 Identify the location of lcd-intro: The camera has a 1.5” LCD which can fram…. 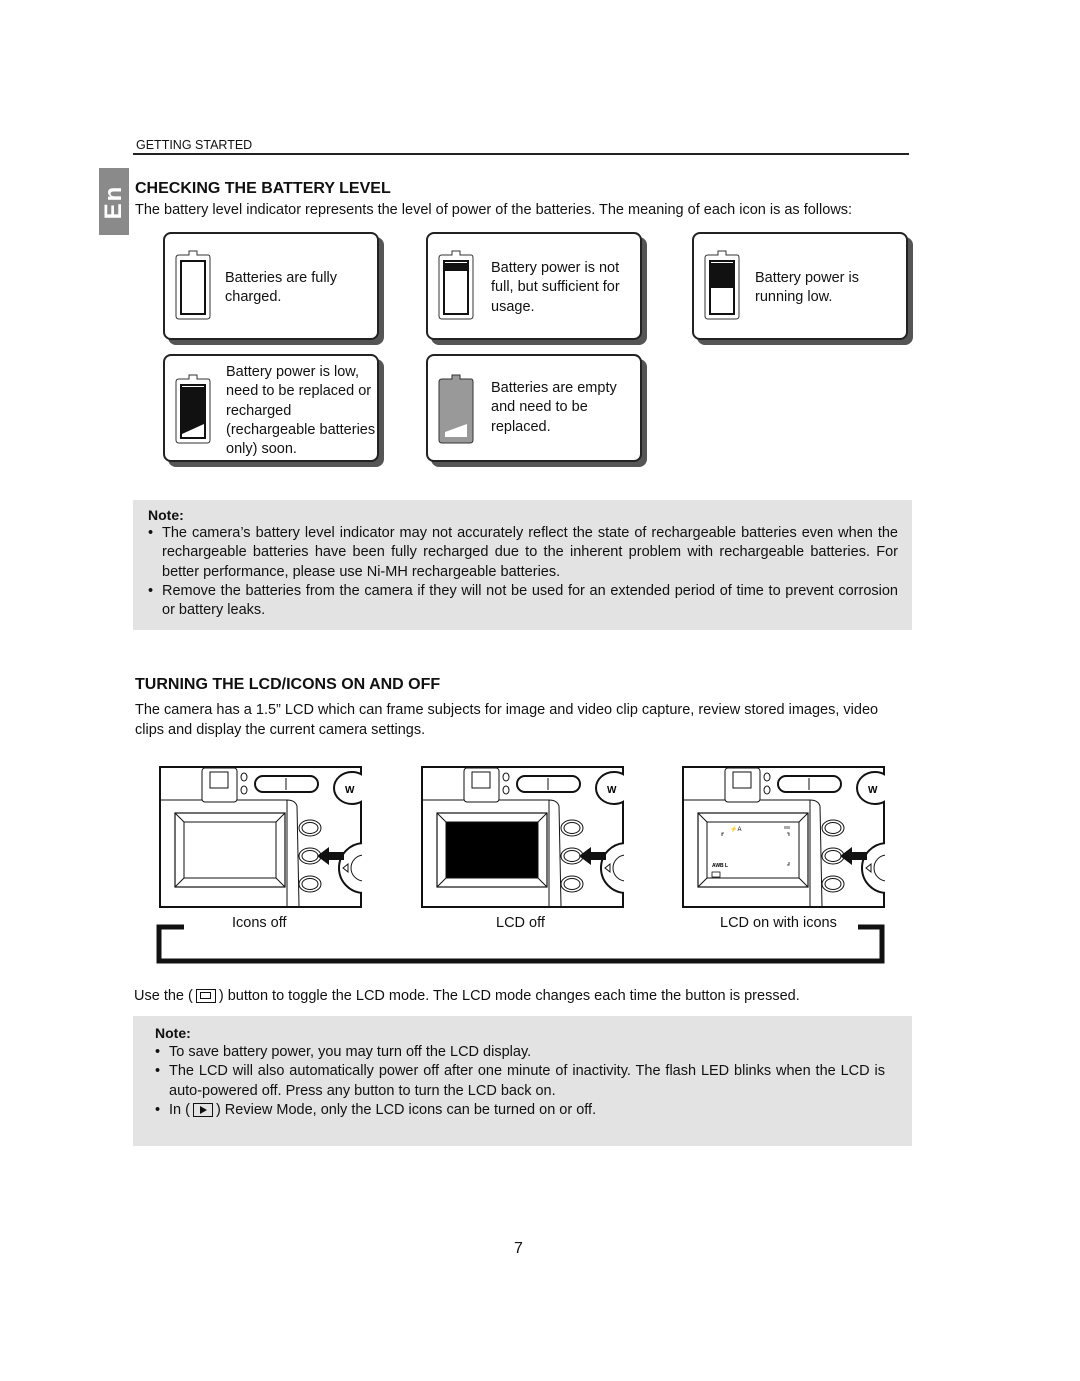
(507, 720).